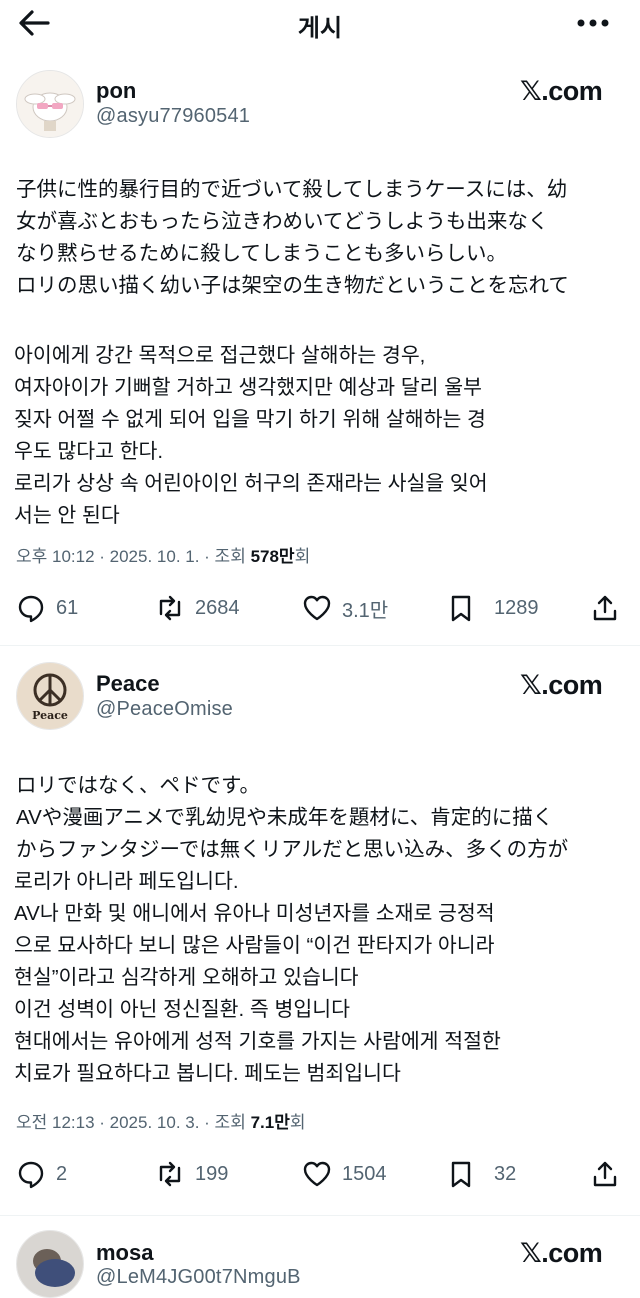  I want to click on author-name: mosa, so click(124, 1253).